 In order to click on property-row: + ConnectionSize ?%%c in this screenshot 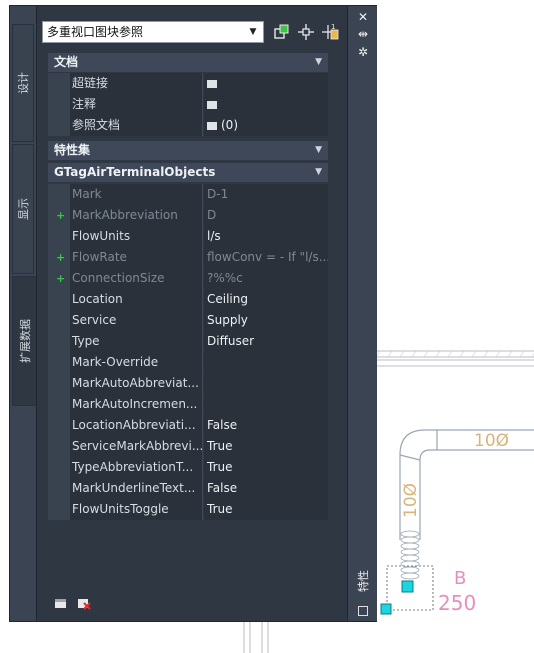, I will do `click(188, 278)`.